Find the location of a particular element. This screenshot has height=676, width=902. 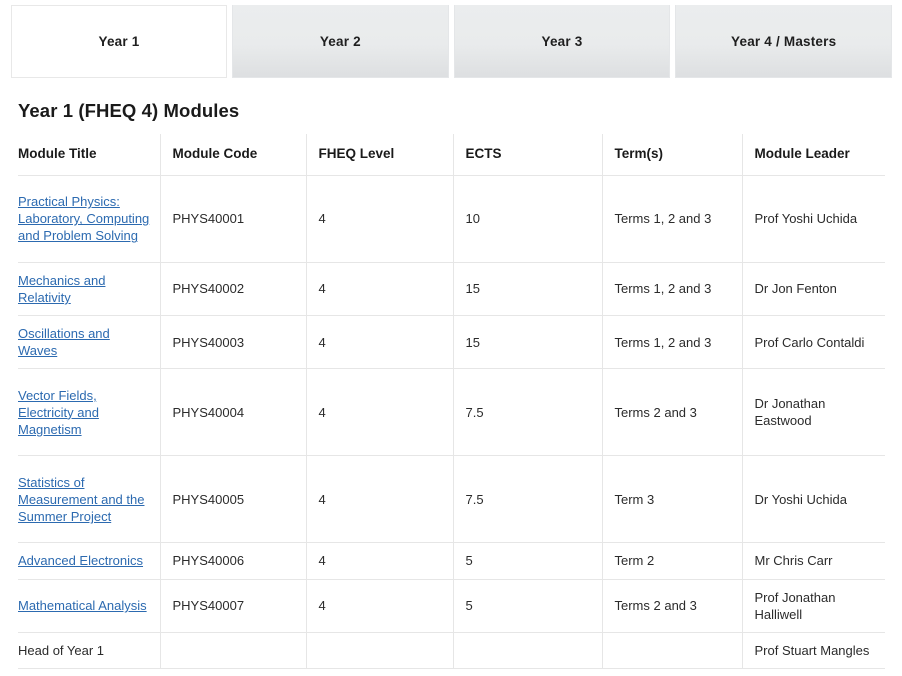

column-header-fheq-level: FHEQ Level is located at coordinates (380, 155).